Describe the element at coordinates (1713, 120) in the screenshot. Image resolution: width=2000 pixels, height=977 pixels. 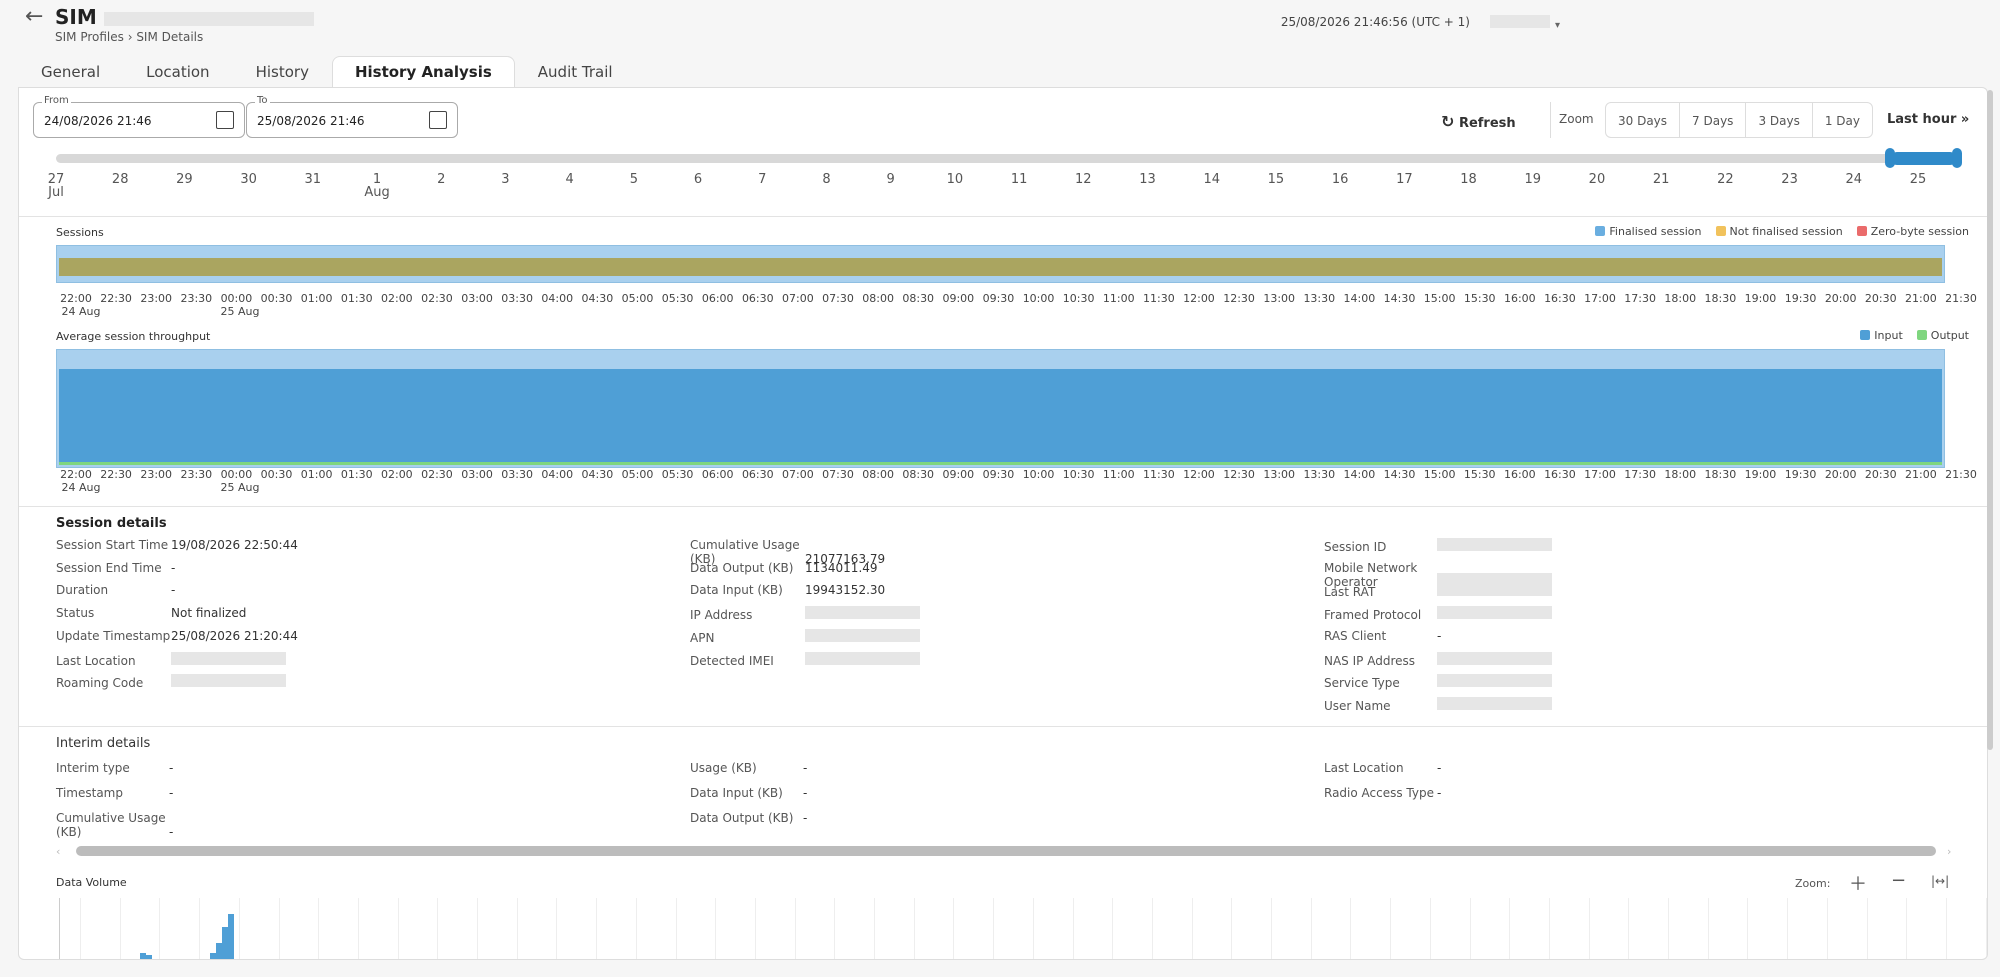
I see `zoom-7-days-button: 7 Days` at that location.